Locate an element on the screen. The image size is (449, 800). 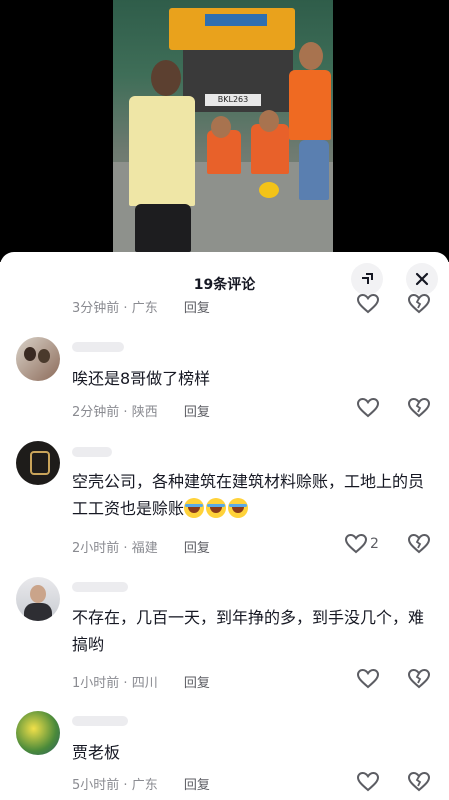
laughing-emoji-group is located at coordinates (217, 508).